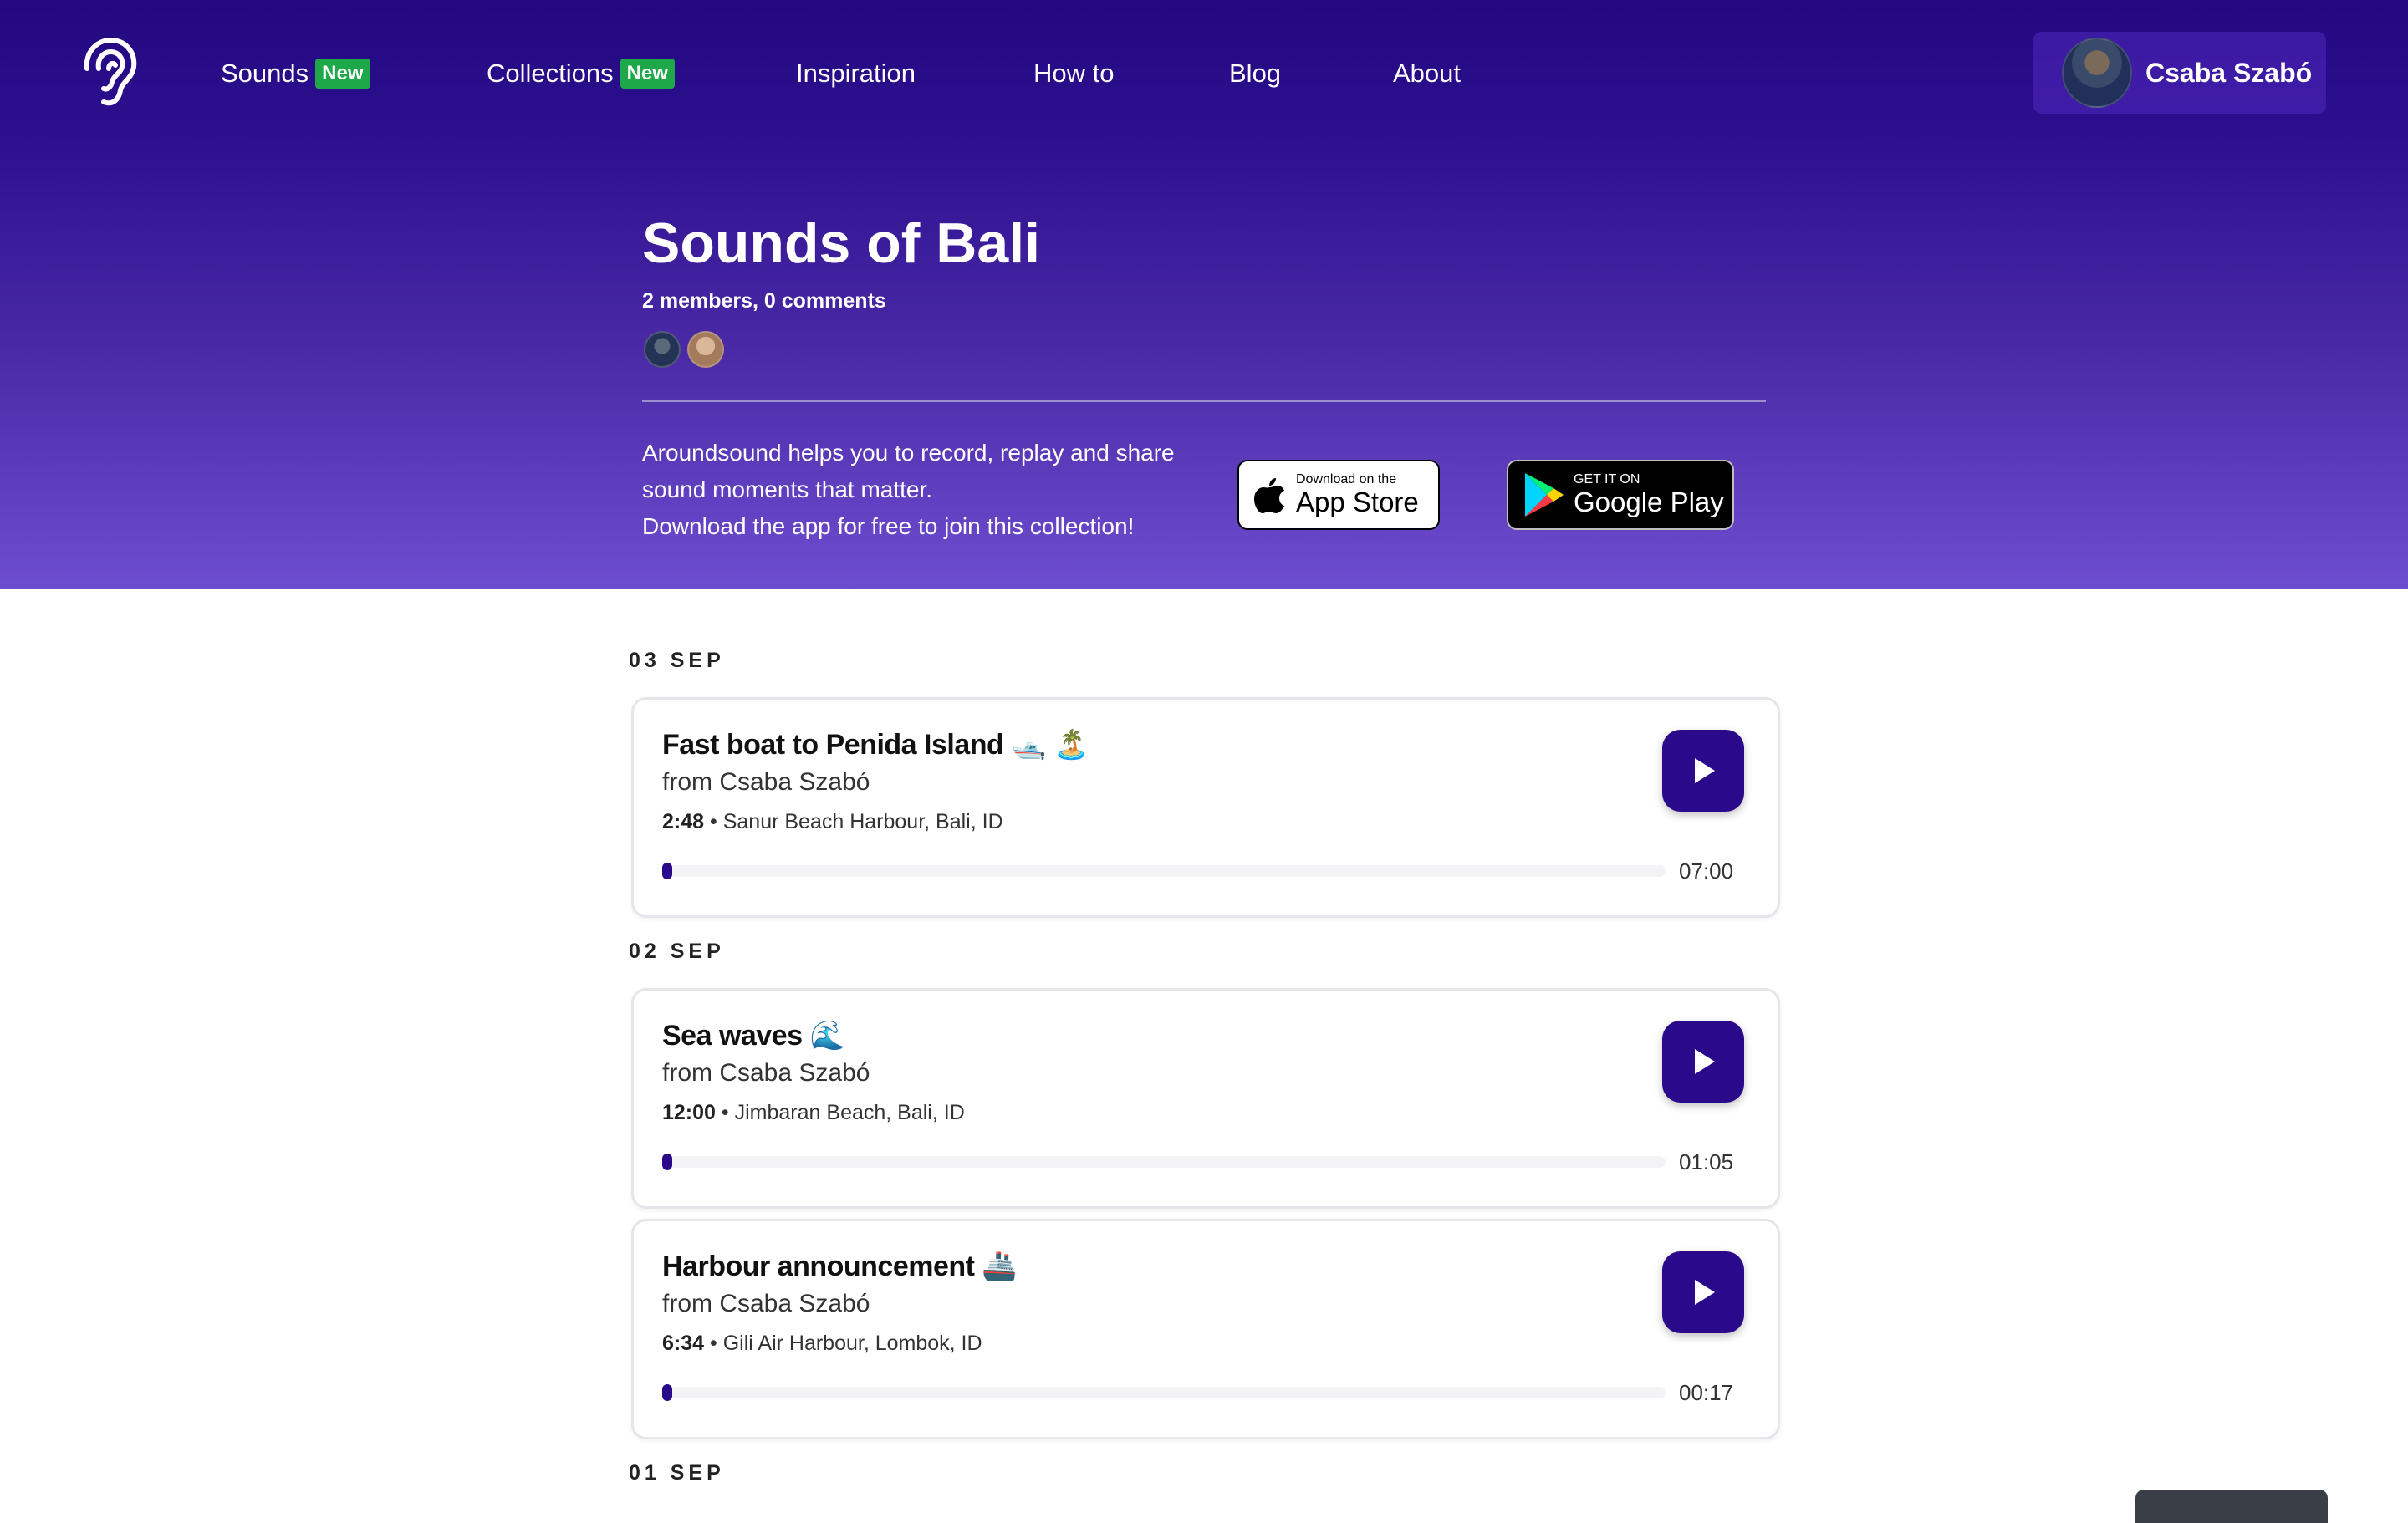 This screenshot has height=1523, width=2408. I want to click on member-avatars, so click(688, 350).